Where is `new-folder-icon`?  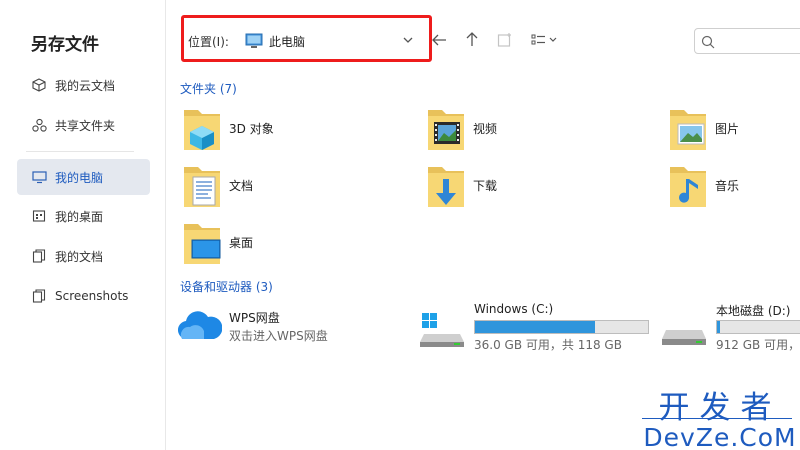 new-folder-icon is located at coordinates (505, 41).